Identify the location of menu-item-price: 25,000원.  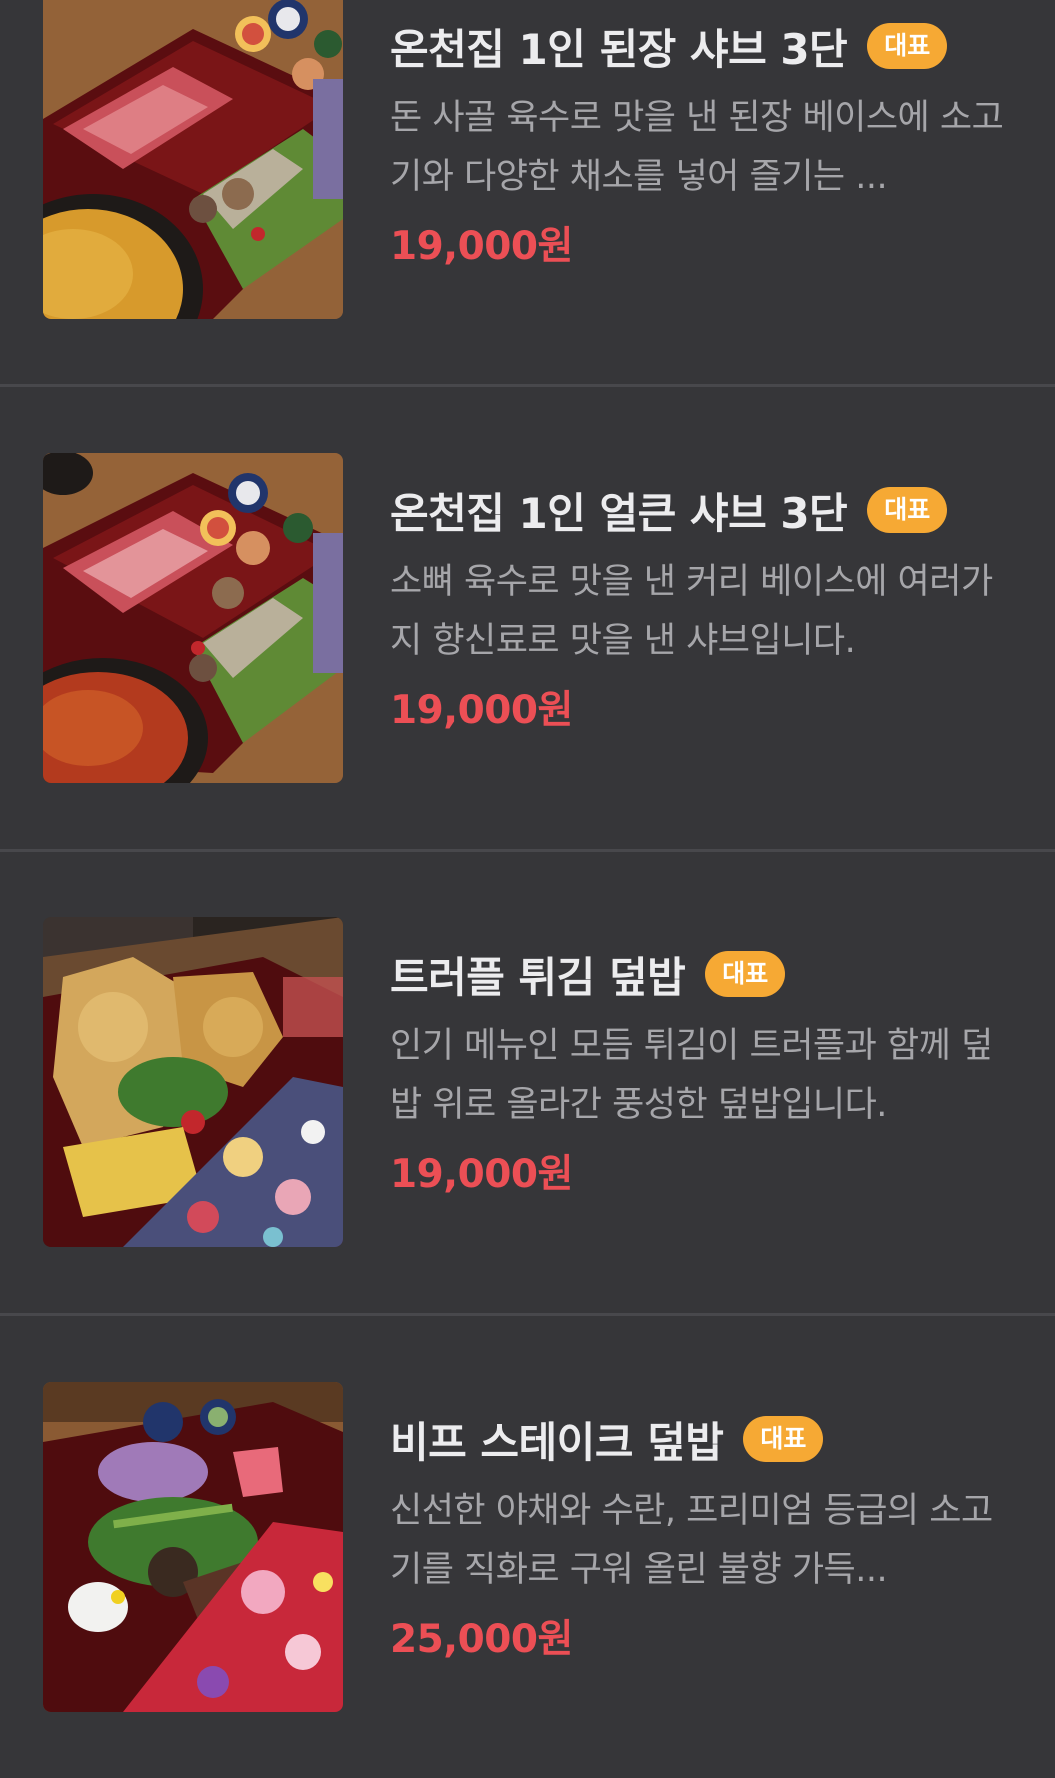
(481, 1639).